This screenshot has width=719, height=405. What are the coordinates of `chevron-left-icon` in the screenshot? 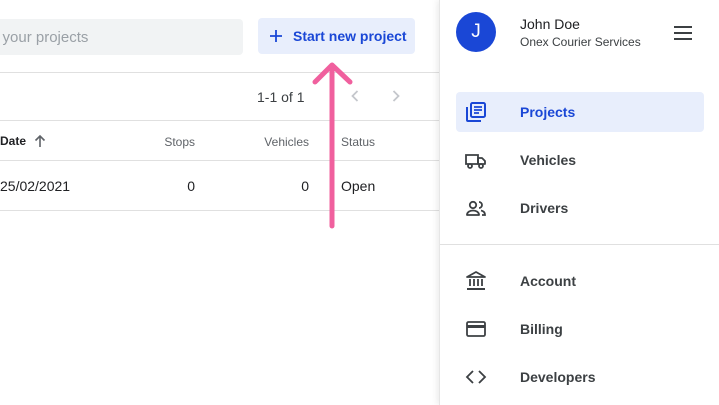 It's located at (355, 96).